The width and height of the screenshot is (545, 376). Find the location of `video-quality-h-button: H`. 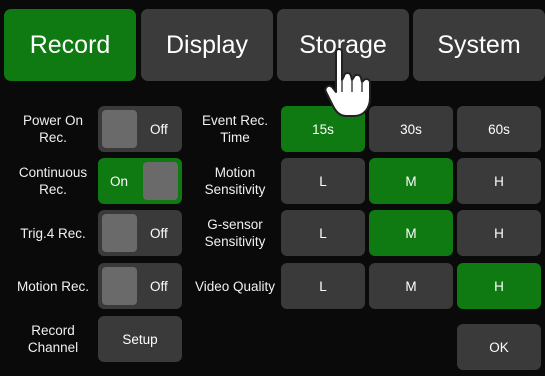

video-quality-h-button: H is located at coordinates (499, 286).